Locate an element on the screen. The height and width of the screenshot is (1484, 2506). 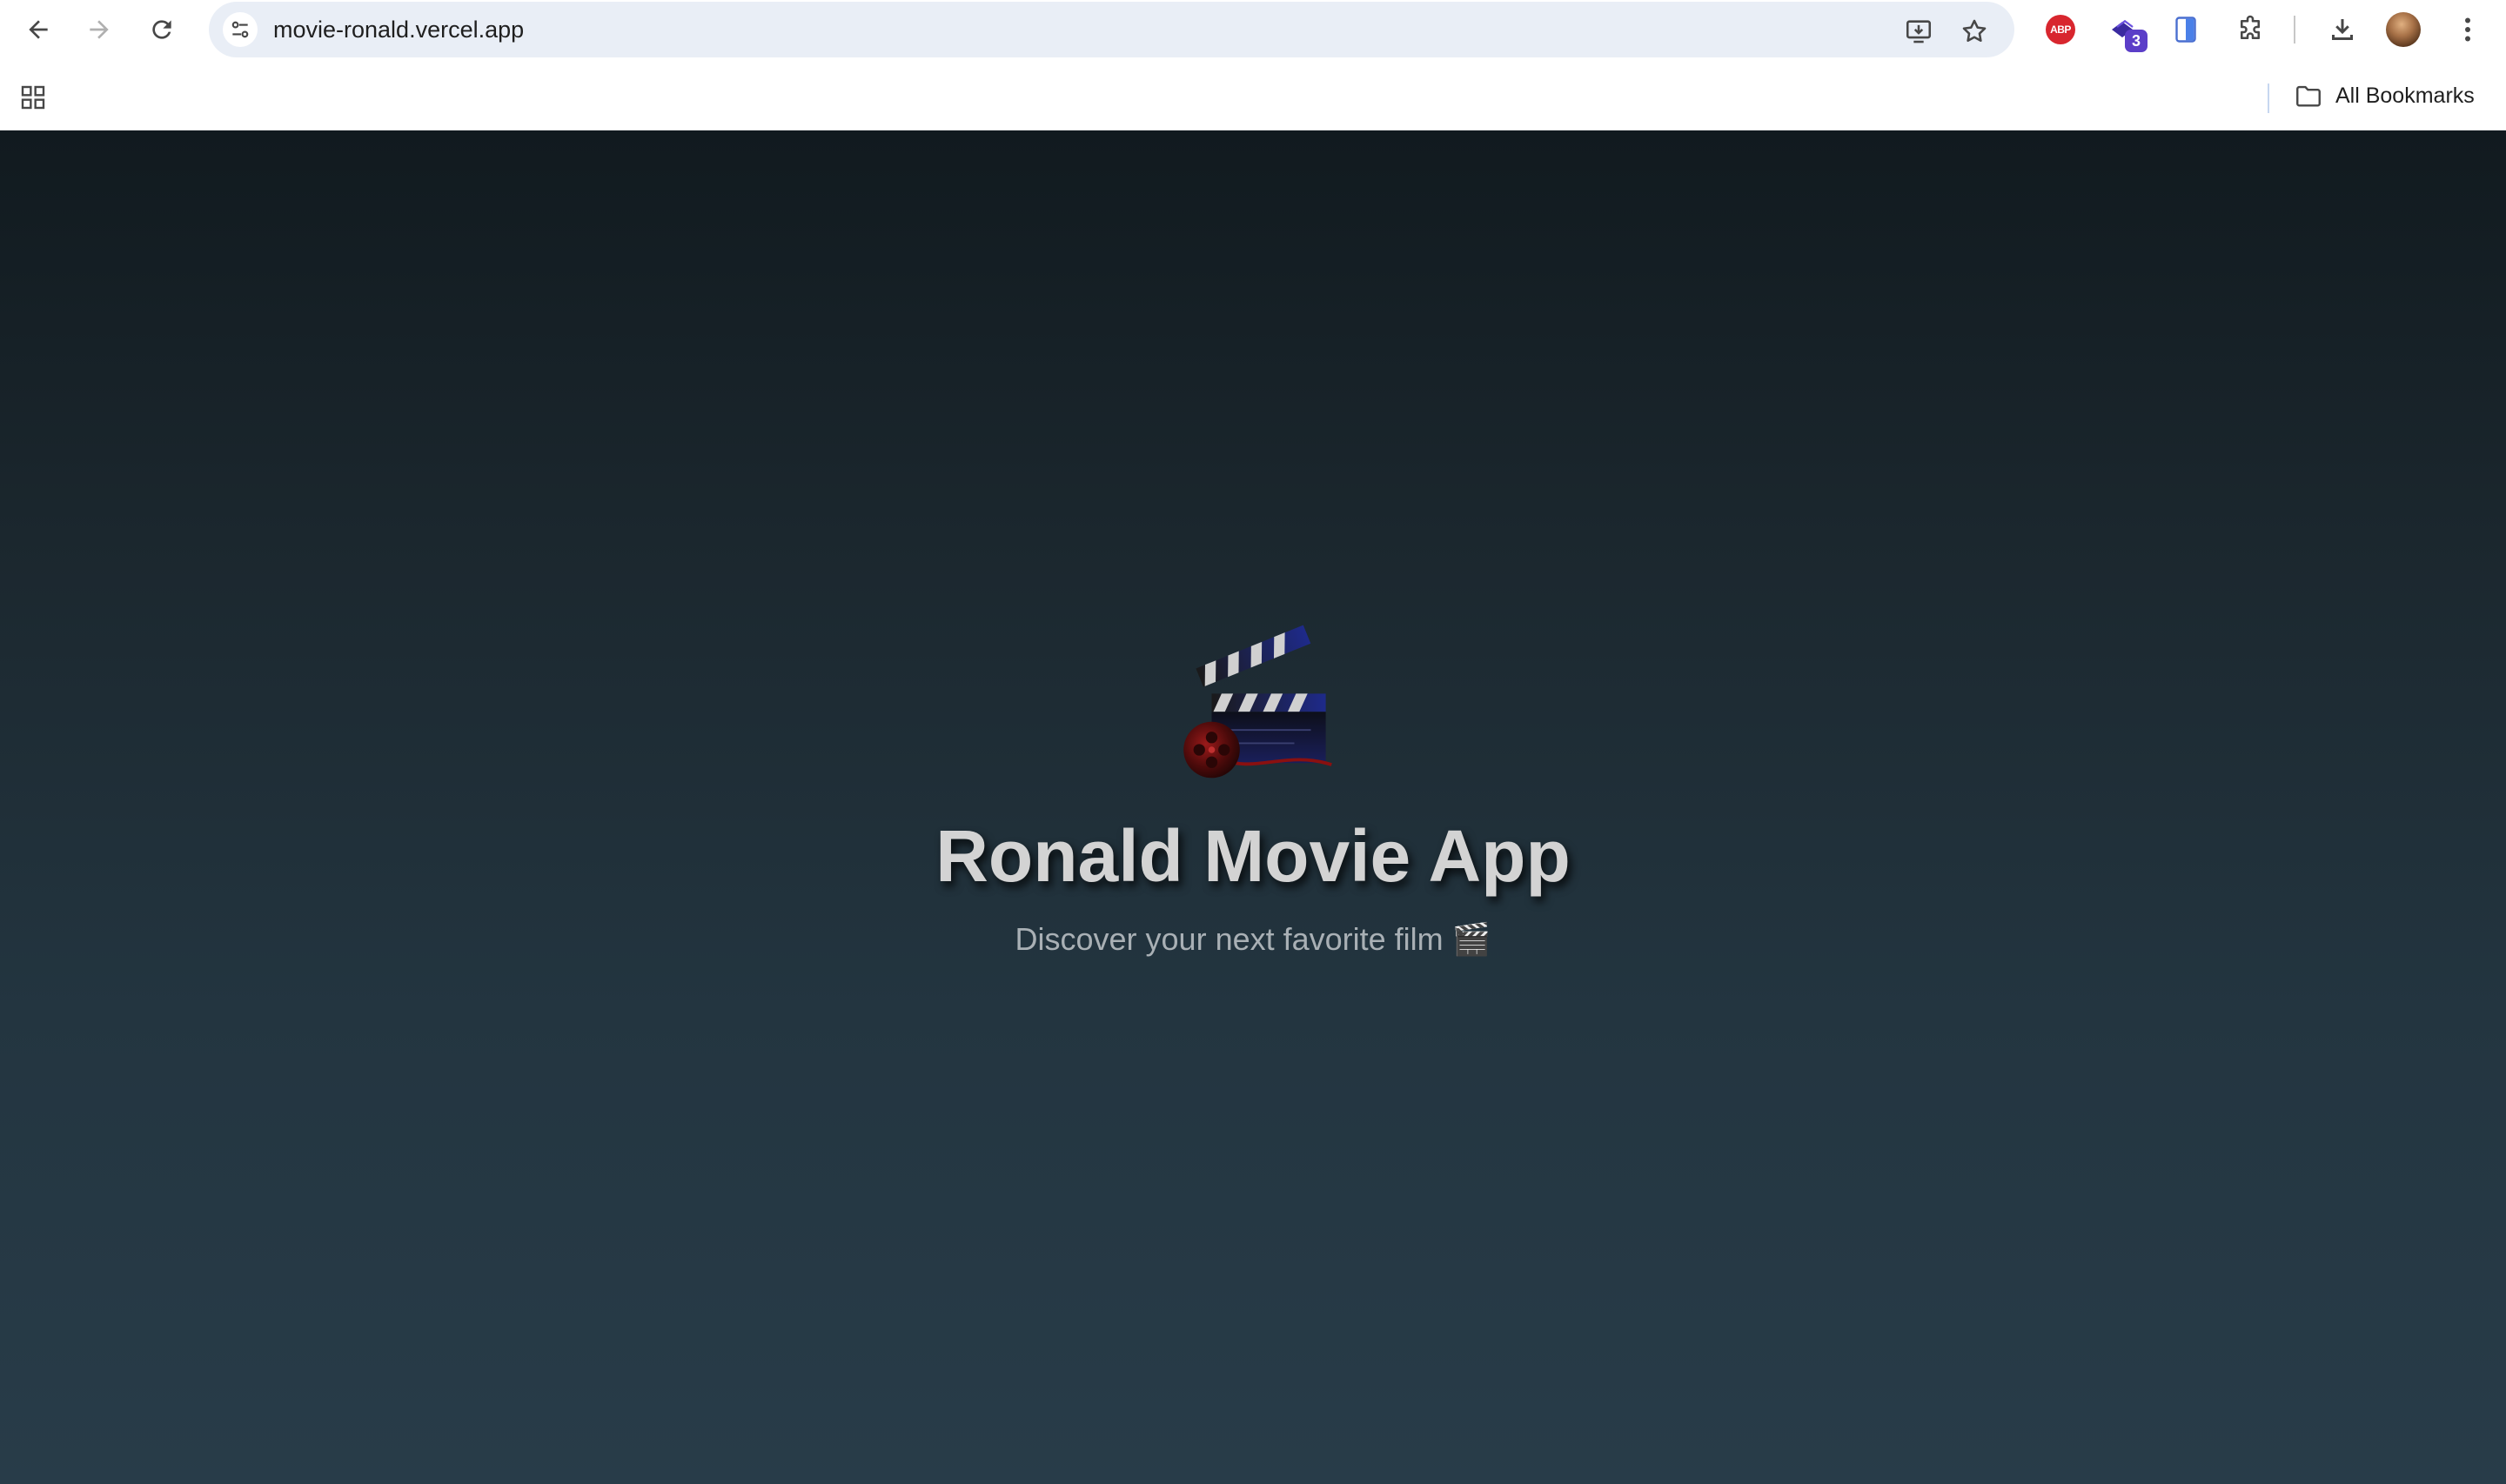
side-panel-extension-button is located at coordinates (2185, 29).